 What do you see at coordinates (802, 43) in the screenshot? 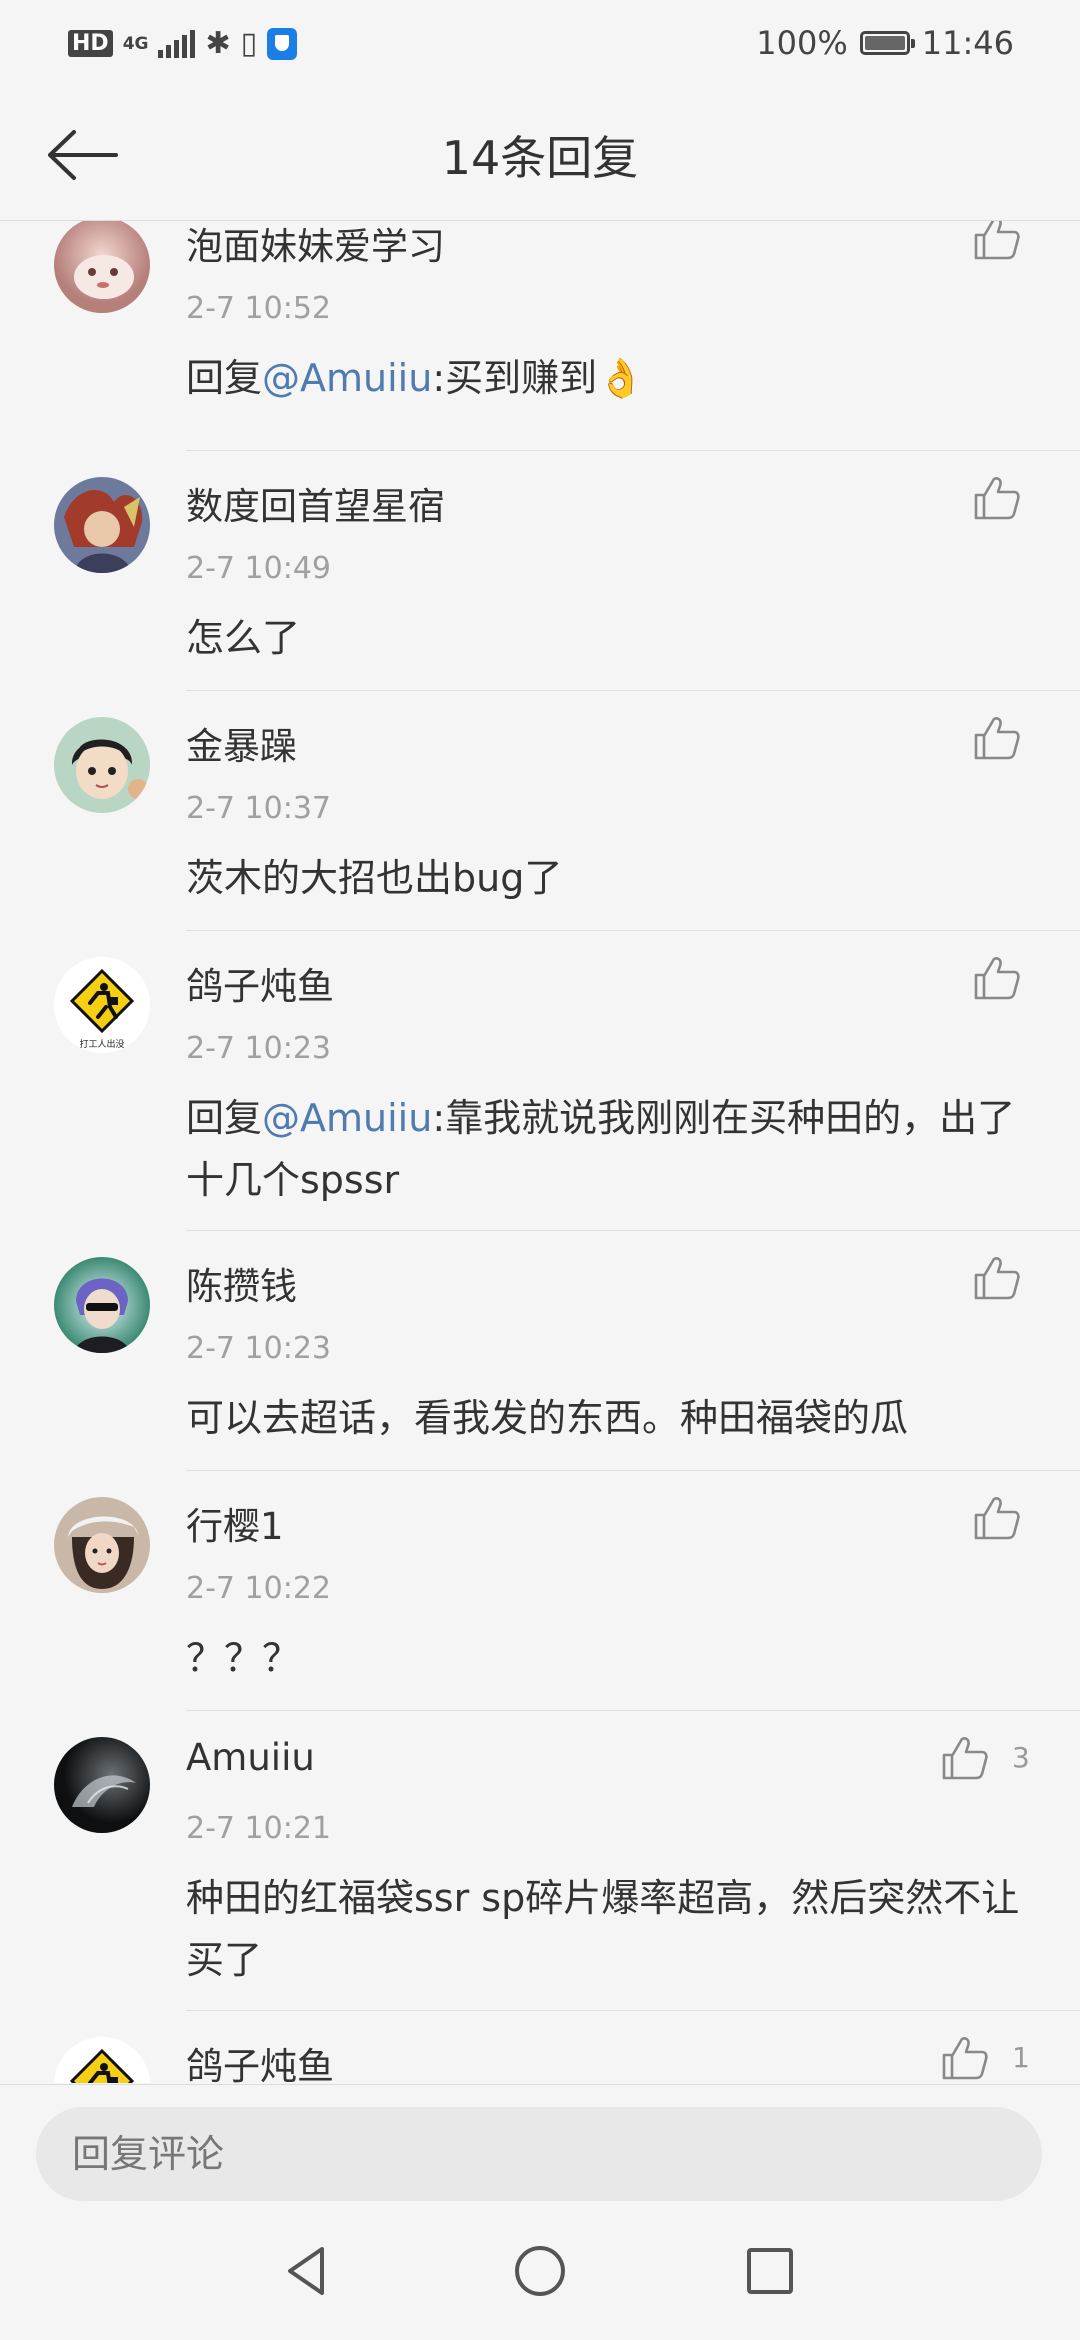
I see `battery-percent: 100%` at bounding box center [802, 43].